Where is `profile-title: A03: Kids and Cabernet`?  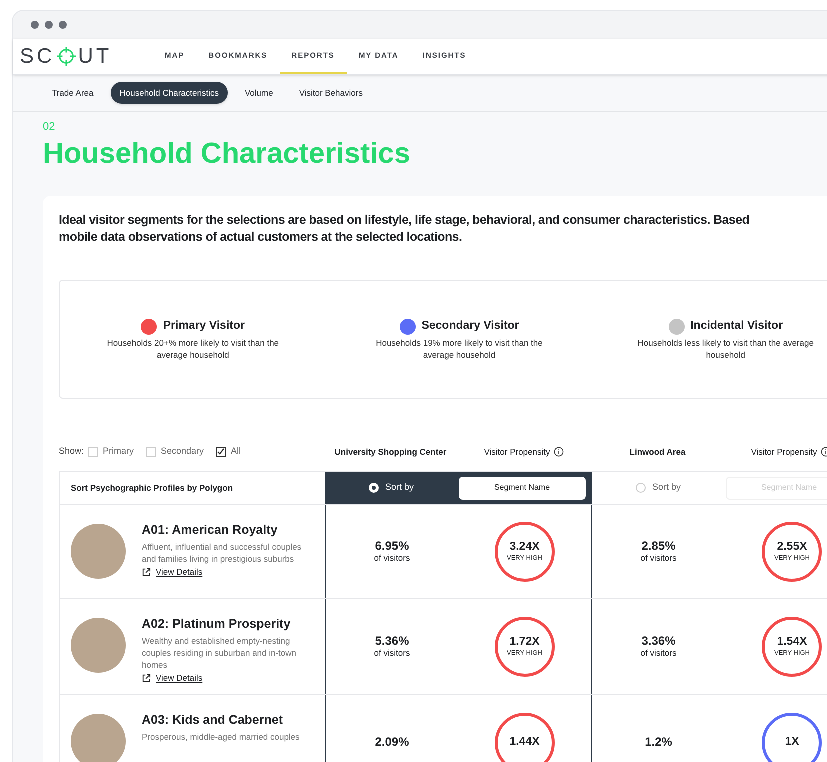 profile-title: A03: Kids and Cabernet is located at coordinates (213, 720).